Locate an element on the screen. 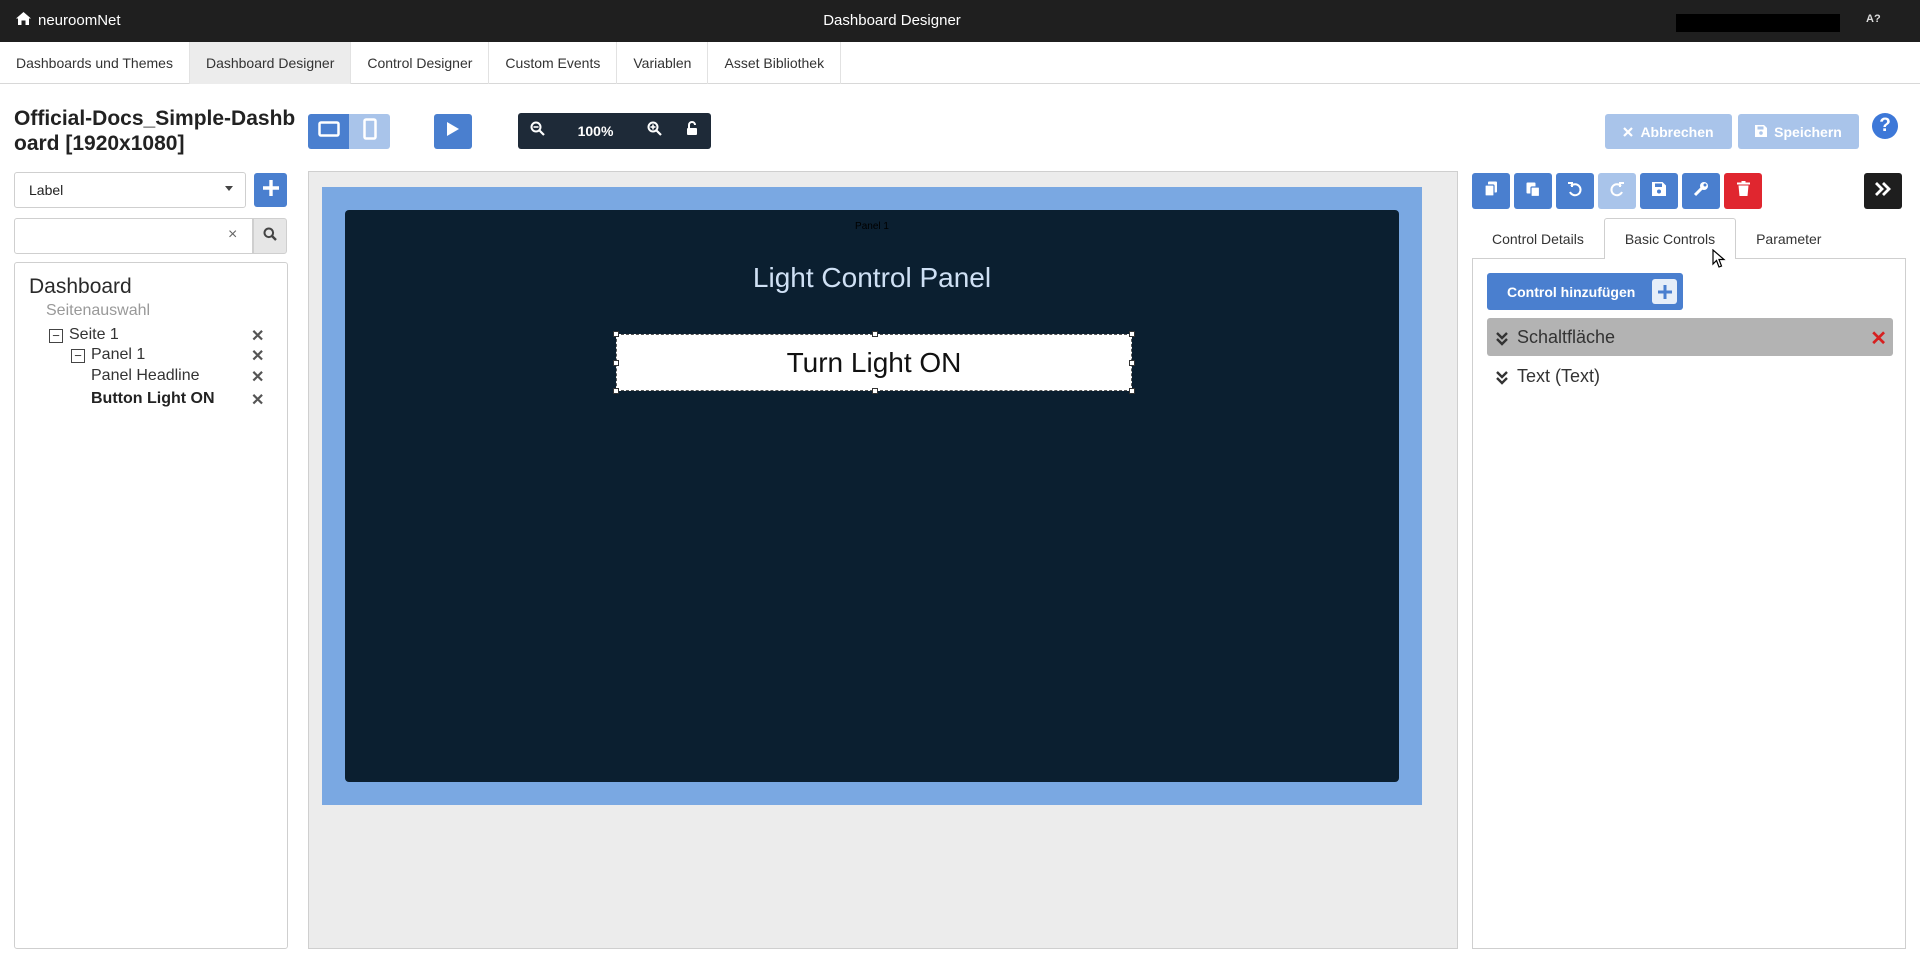 This screenshot has height=964, width=1920. add-control-label: Control hinzufügen is located at coordinates (1571, 291).